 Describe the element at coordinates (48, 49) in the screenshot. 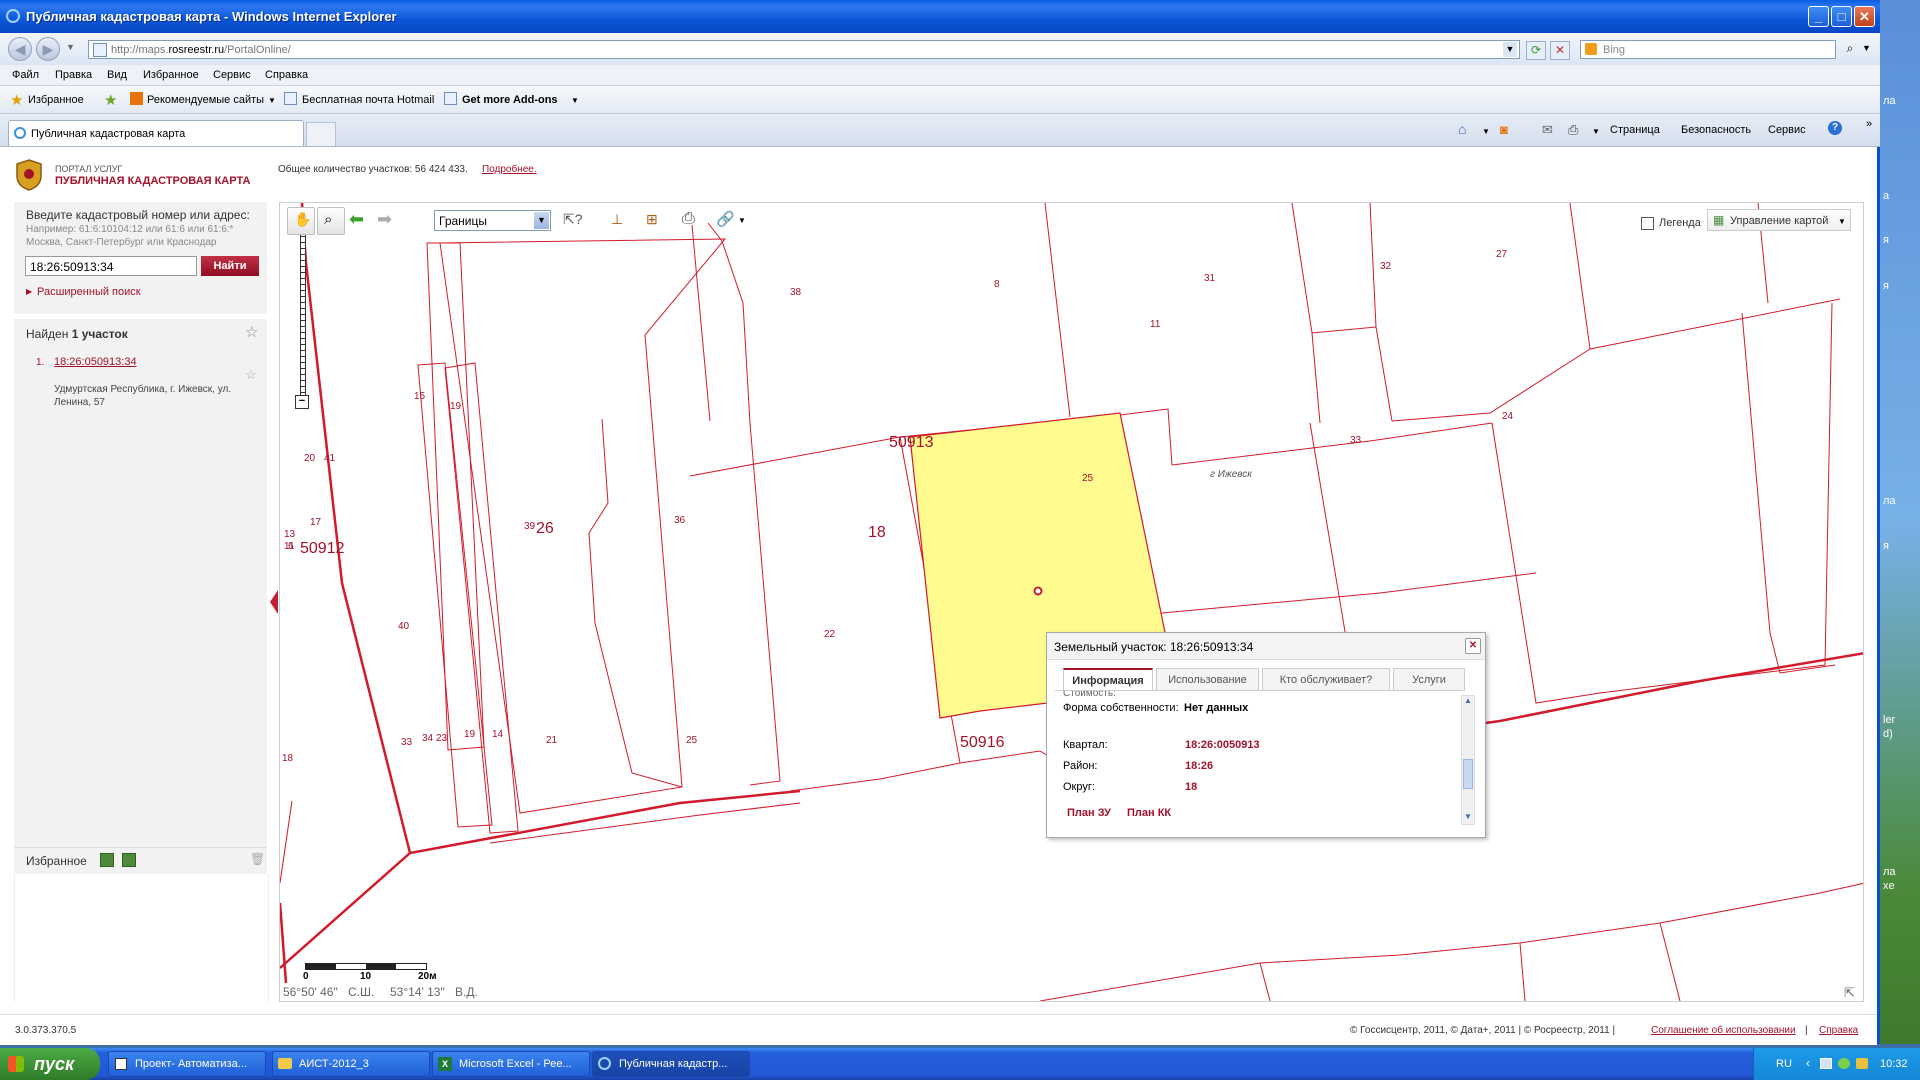

I see `forward-button: ▶` at that location.